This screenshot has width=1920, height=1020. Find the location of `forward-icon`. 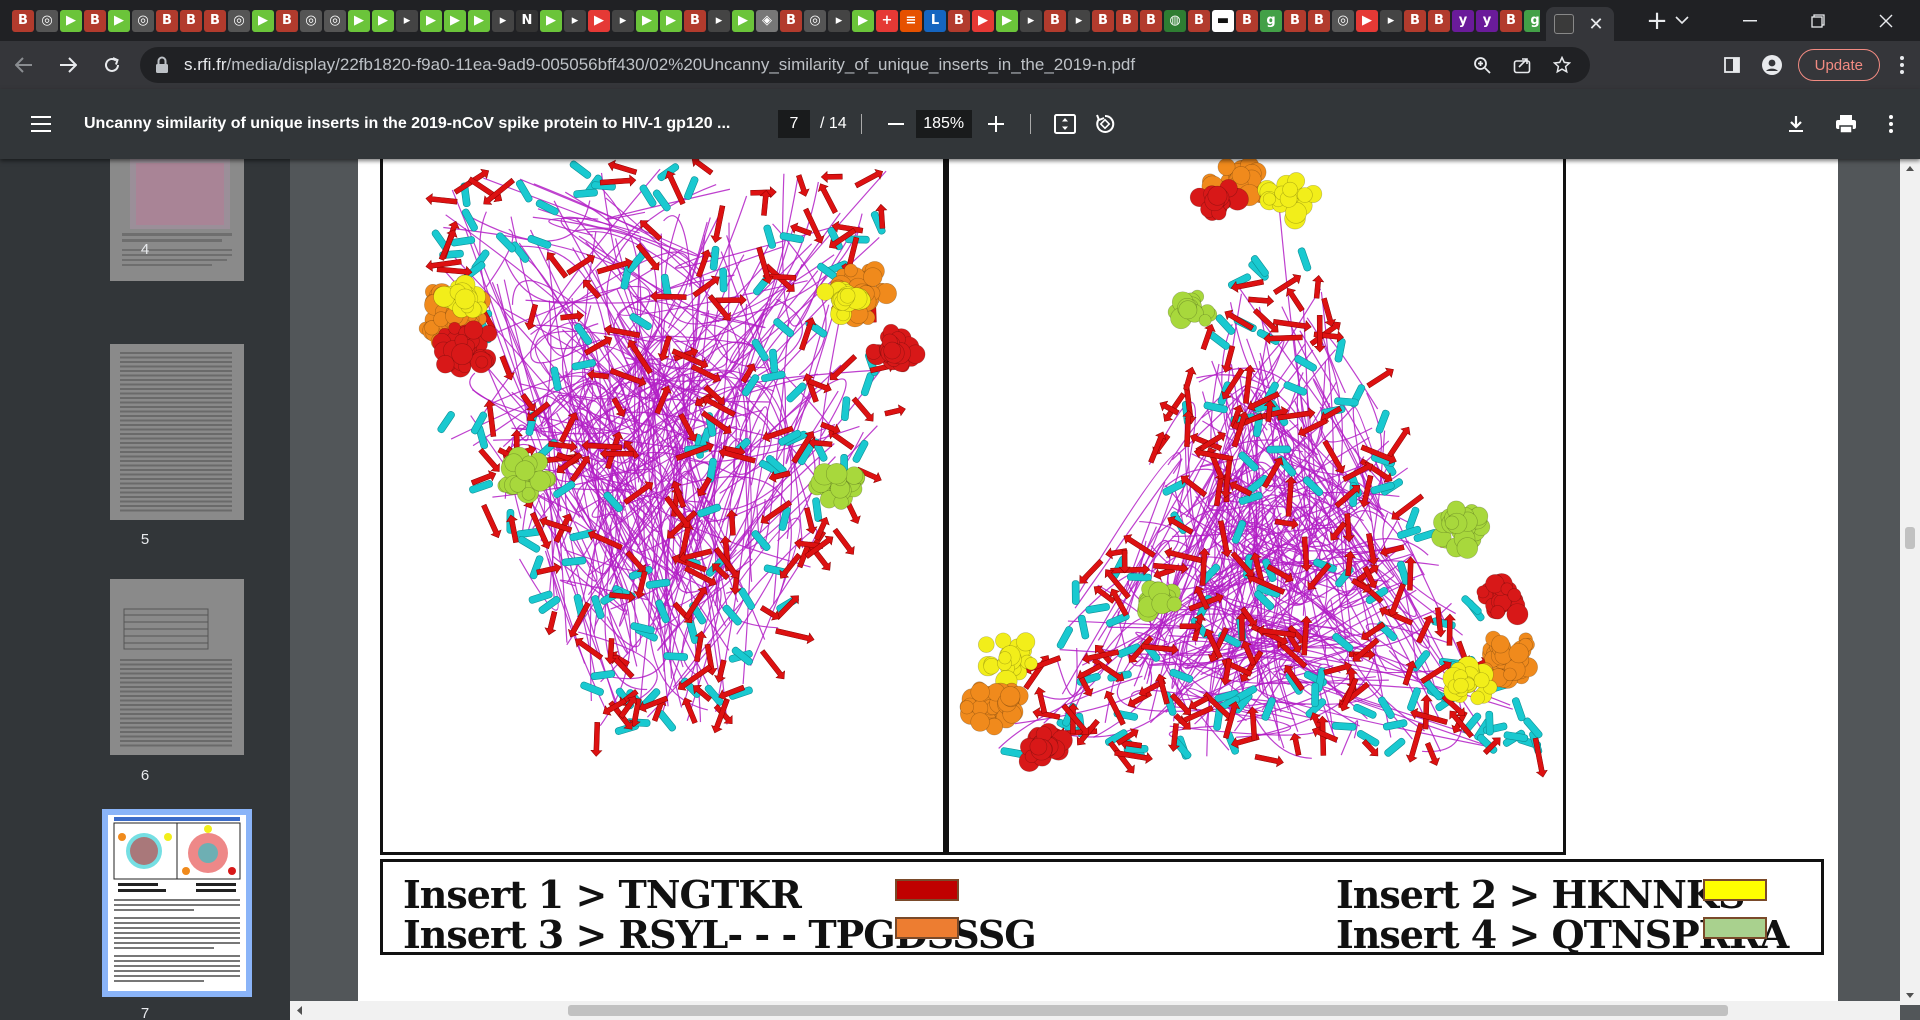

forward-icon is located at coordinates (68, 65).